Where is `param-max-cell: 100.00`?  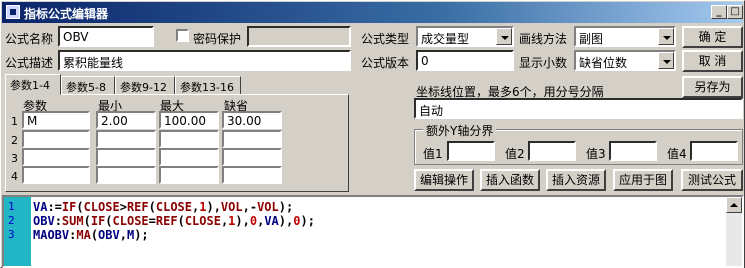 param-max-cell: 100.00 is located at coordinates (189, 120).